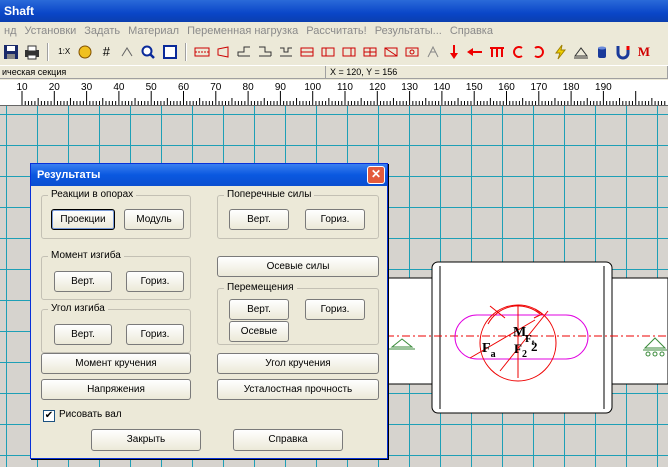  What do you see at coordinates (412, 52) in the screenshot?
I see `hole-icon` at bounding box center [412, 52].